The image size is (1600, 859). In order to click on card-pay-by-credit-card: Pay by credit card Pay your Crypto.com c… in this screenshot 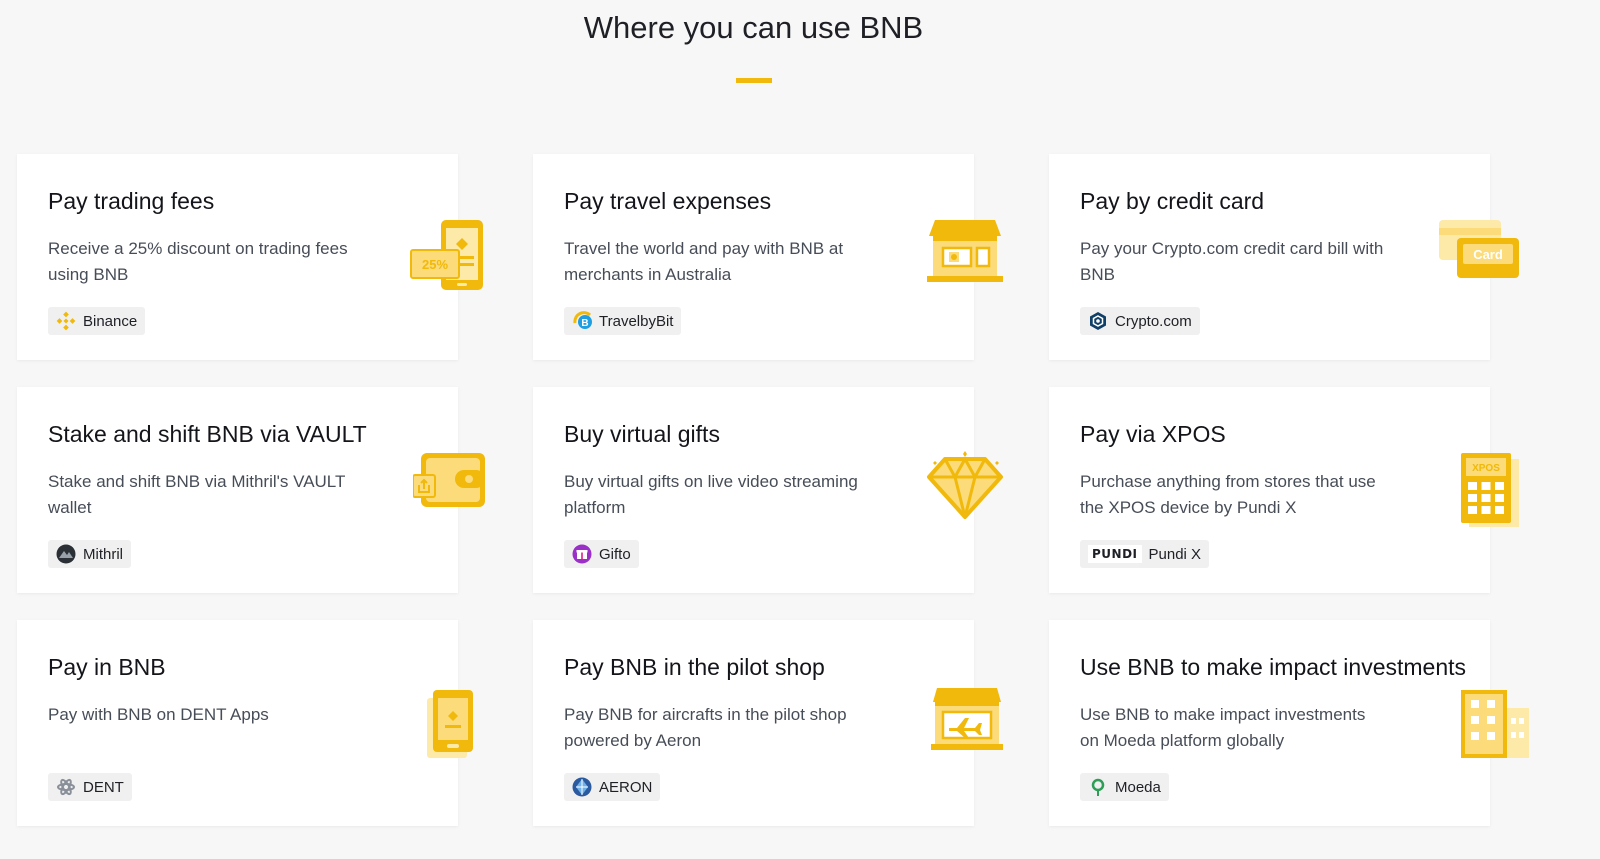, I will do `click(1284, 257)`.